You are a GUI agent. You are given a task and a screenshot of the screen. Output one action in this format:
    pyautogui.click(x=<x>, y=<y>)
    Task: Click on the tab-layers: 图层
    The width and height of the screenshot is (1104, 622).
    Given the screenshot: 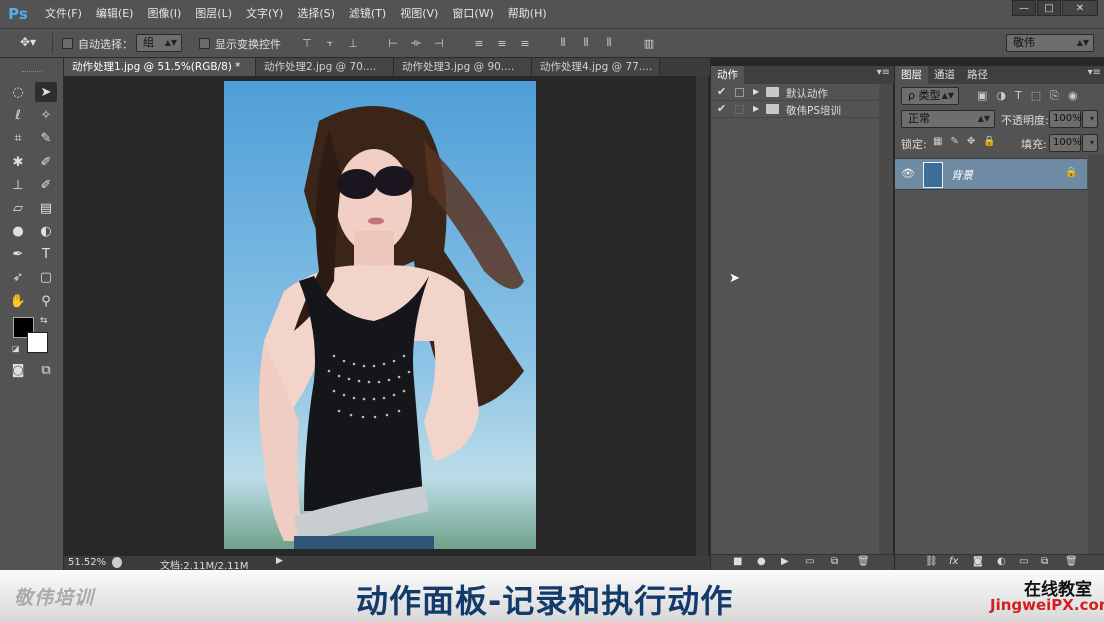 What is the action you would take?
    pyautogui.click(x=911, y=75)
    